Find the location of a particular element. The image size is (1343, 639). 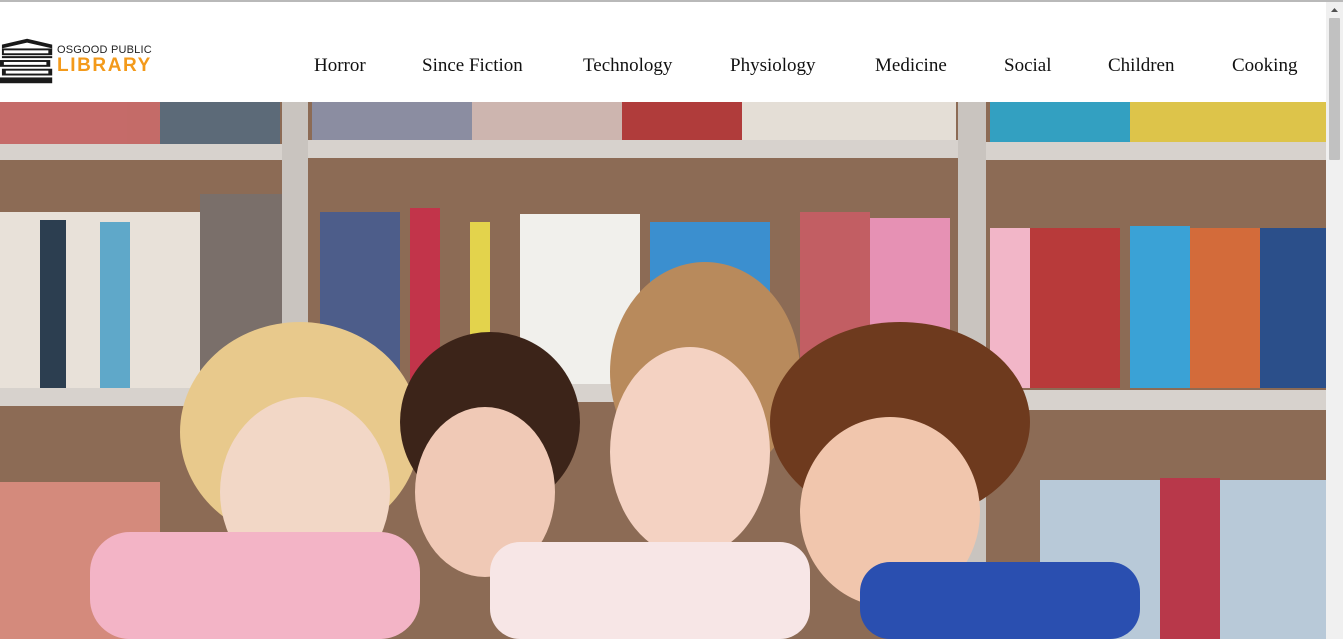

nav-item-physiology: Physiology is located at coordinates (773, 66).